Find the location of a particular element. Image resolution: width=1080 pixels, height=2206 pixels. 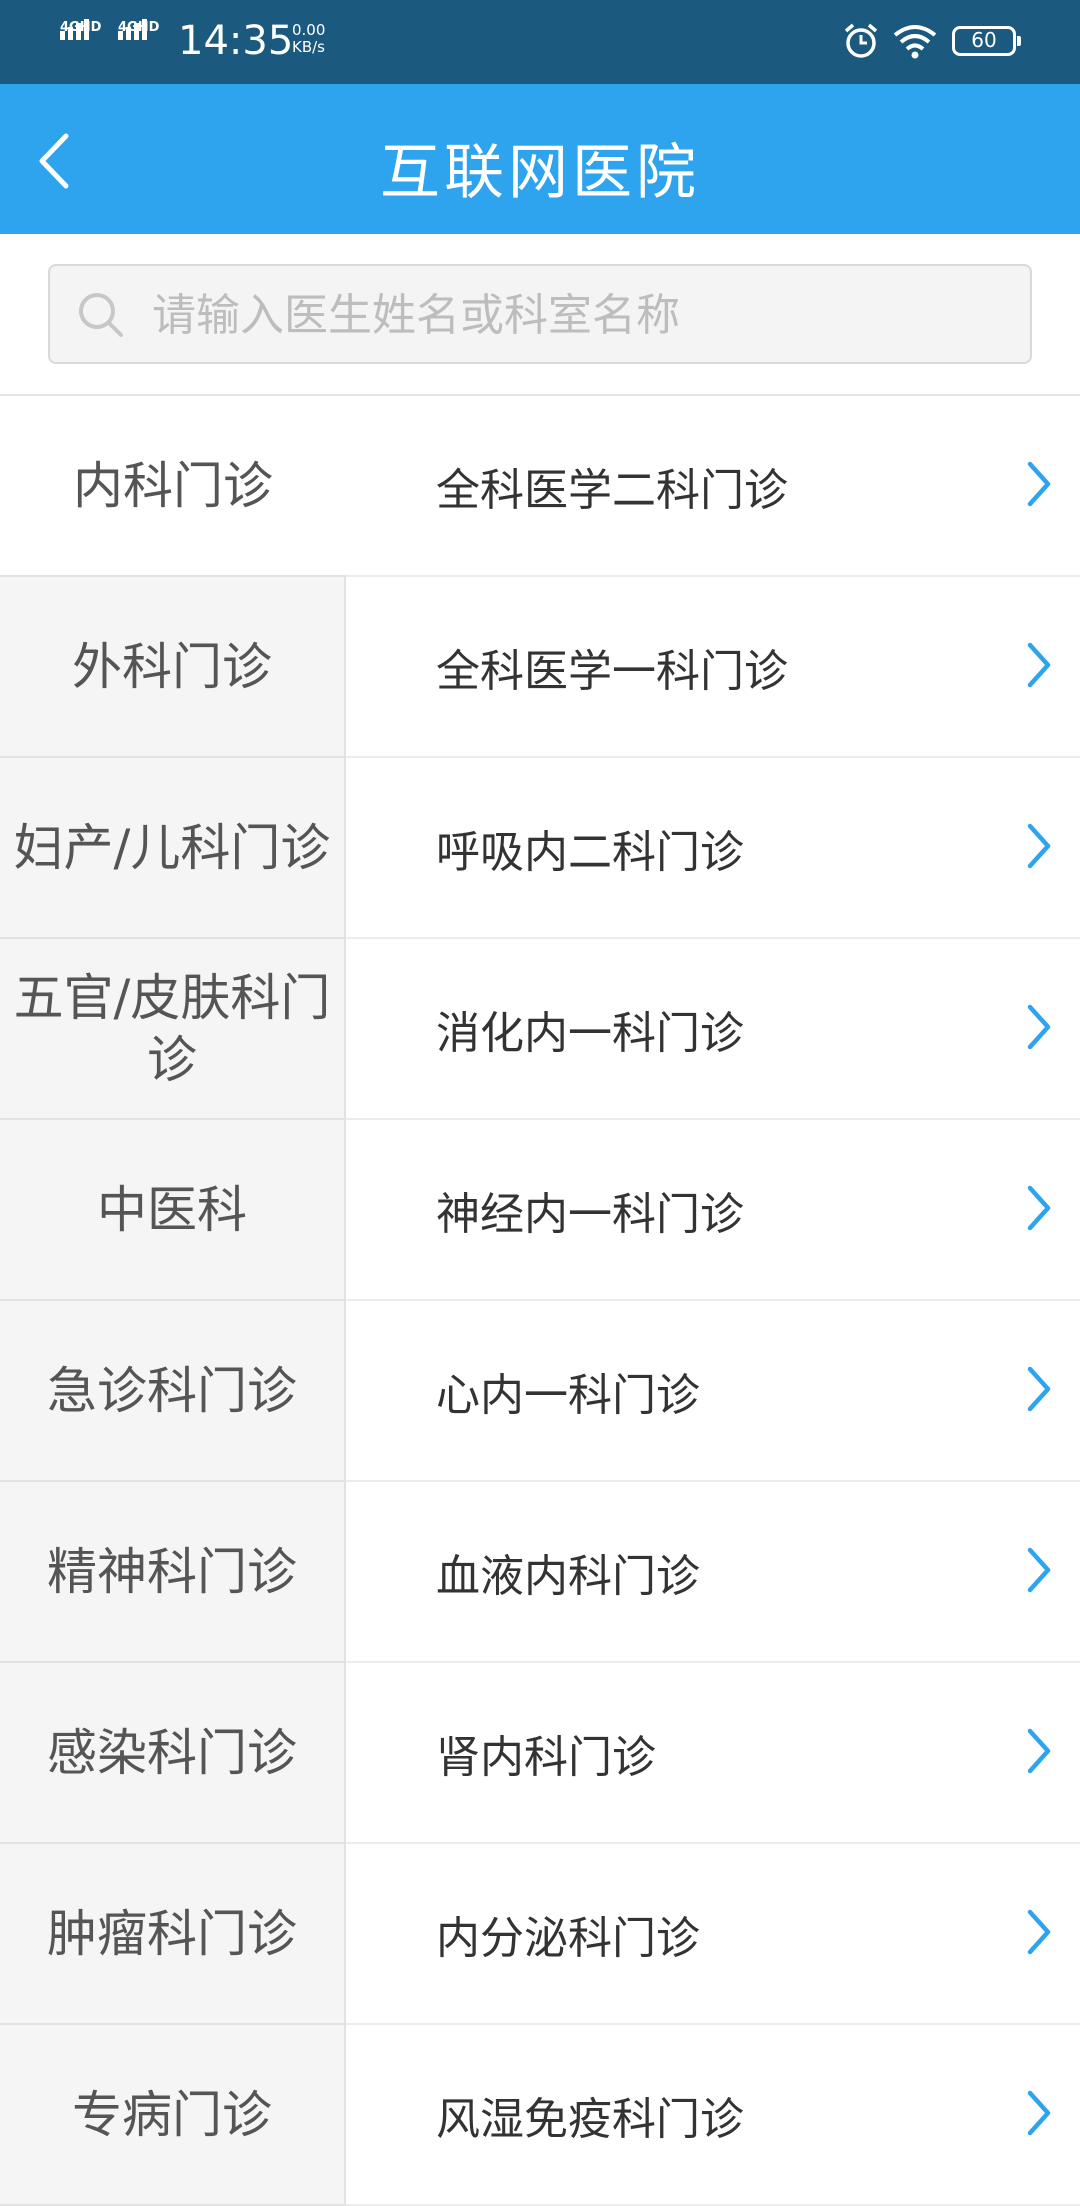

category-label: 内科门诊 is located at coordinates (173, 485).